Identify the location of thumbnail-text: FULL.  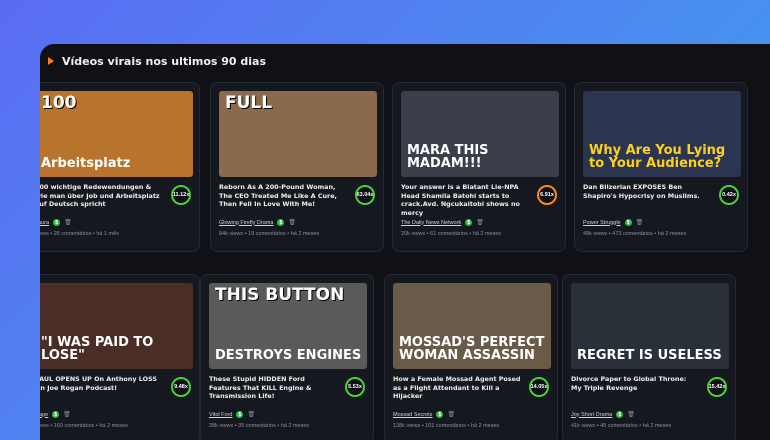
(249, 103).